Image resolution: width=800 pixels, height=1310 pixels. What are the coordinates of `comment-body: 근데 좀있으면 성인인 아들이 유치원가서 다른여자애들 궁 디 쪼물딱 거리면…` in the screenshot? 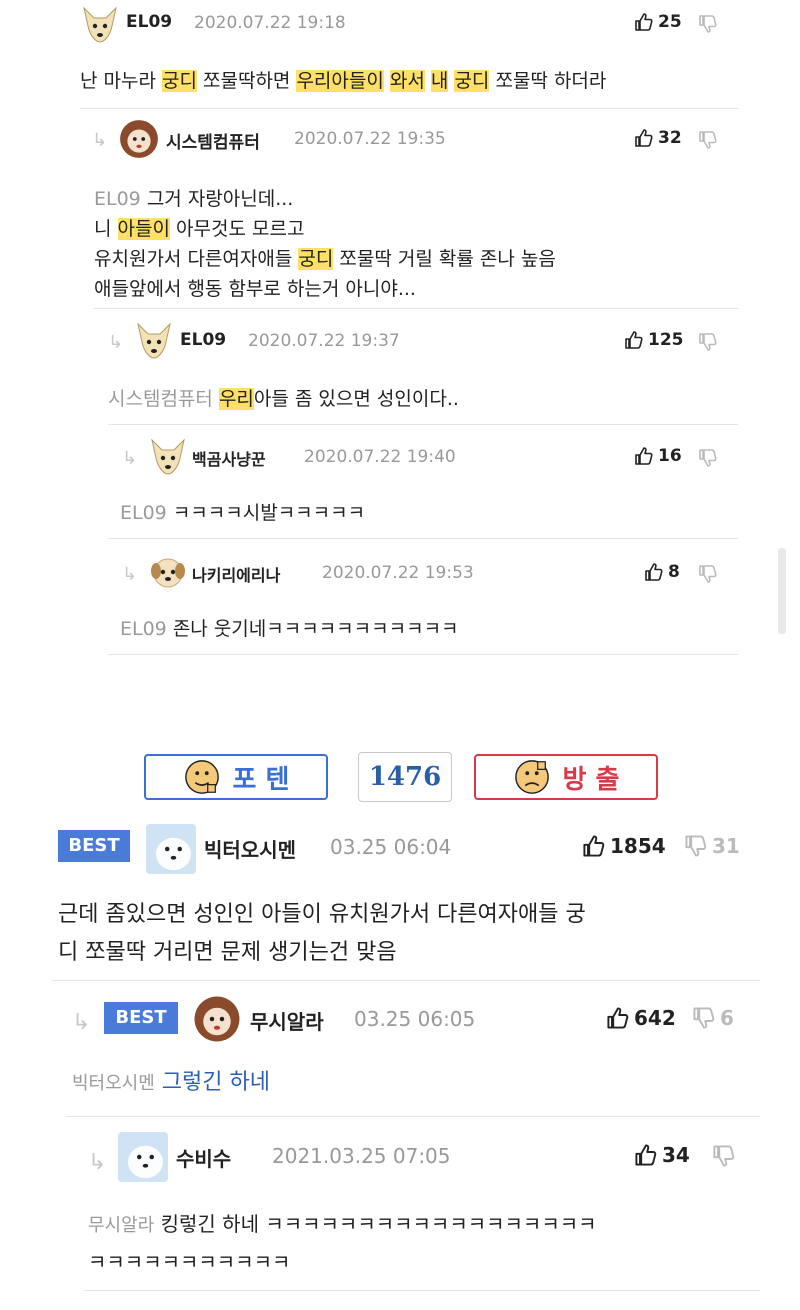 It's located at (322, 933).